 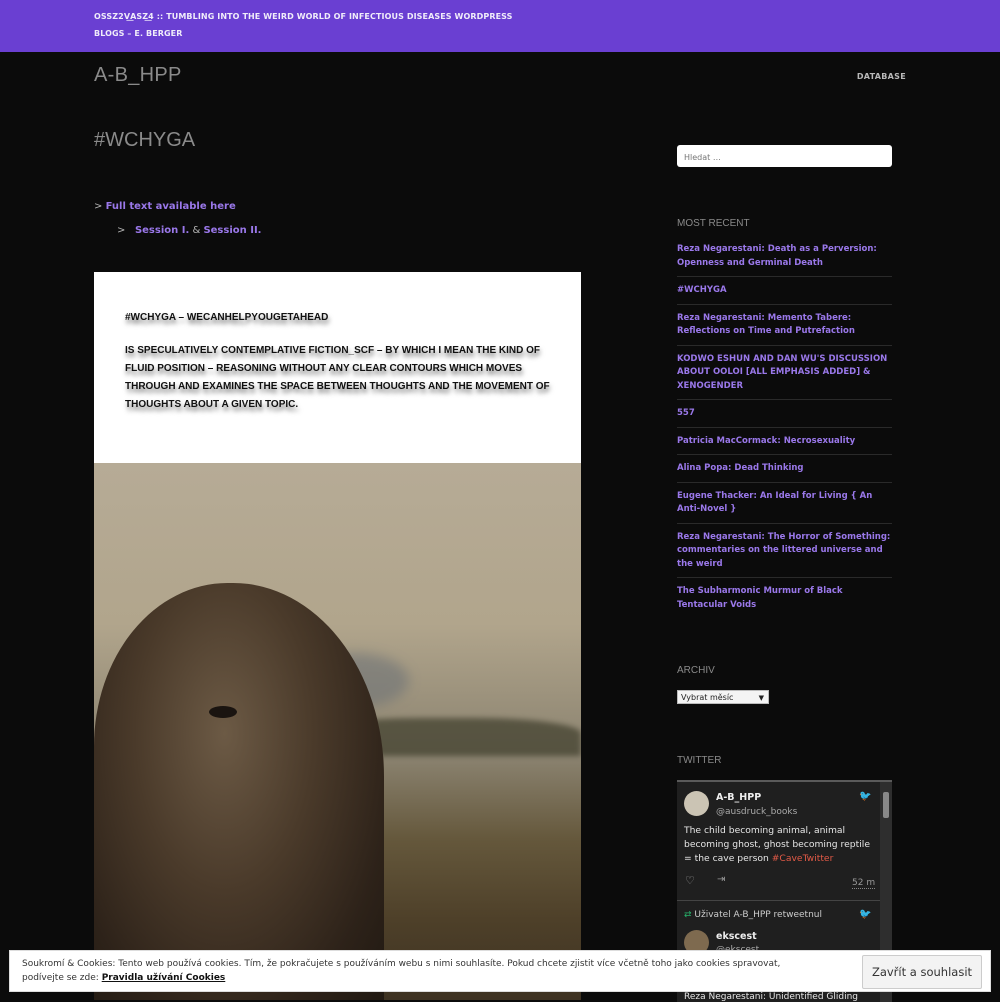 I want to click on photo-animal, so click(x=239, y=791).